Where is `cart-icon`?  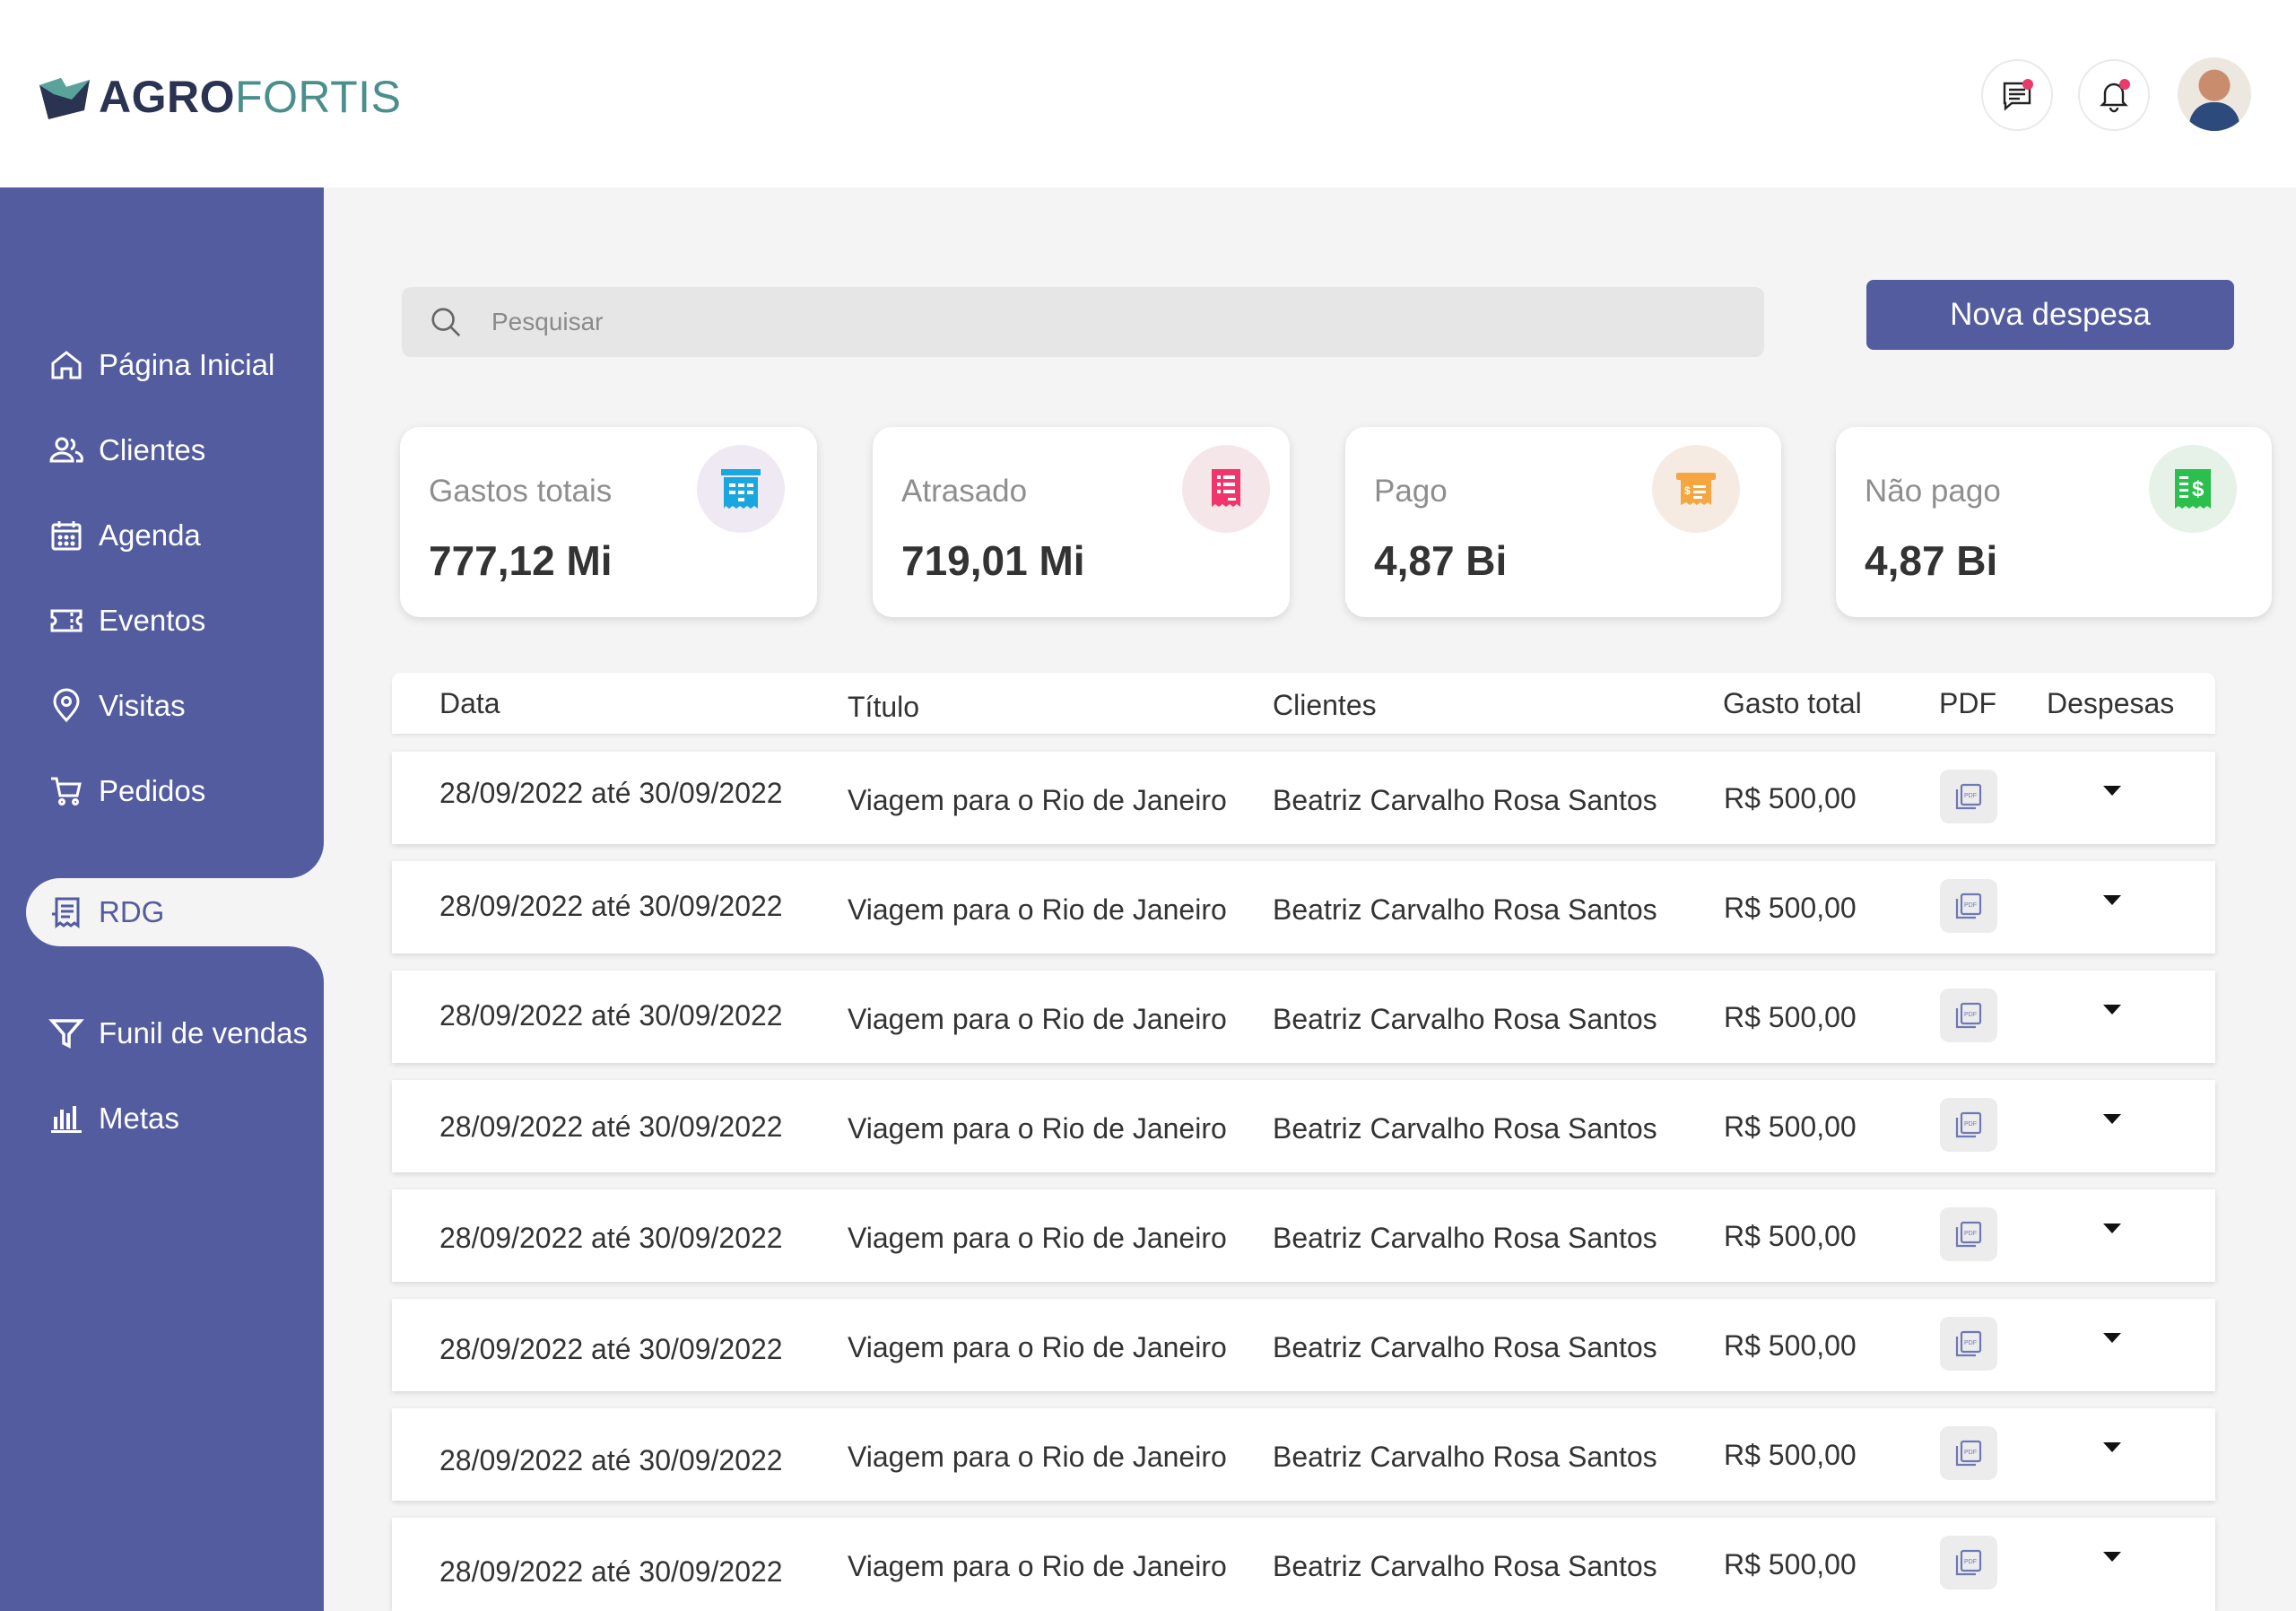
cart-icon is located at coordinates (66, 791).